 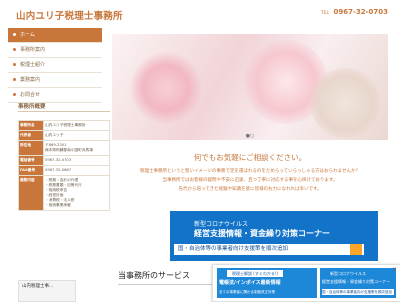 I want to click on info-key: 電話番号, so click(x=31, y=160).